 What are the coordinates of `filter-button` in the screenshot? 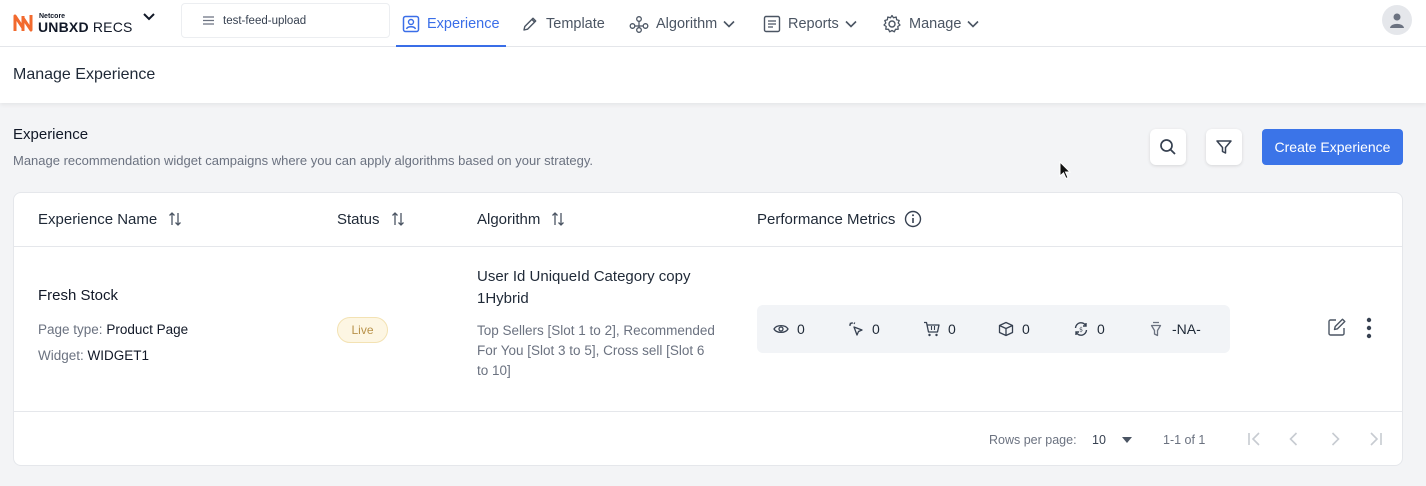 It's located at (1224, 147).